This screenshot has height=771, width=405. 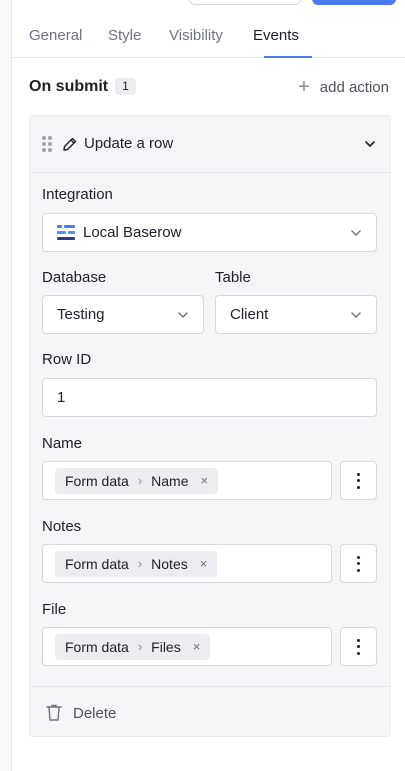 What do you see at coordinates (304, 87) in the screenshot?
I see `plus-icon: +` at bounding box center [304, 87].